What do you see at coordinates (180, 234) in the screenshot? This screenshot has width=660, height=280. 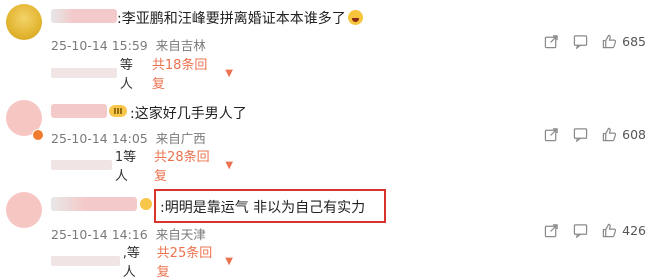 I see `comment-location: 来自天津` at bounding box center [180, 234].